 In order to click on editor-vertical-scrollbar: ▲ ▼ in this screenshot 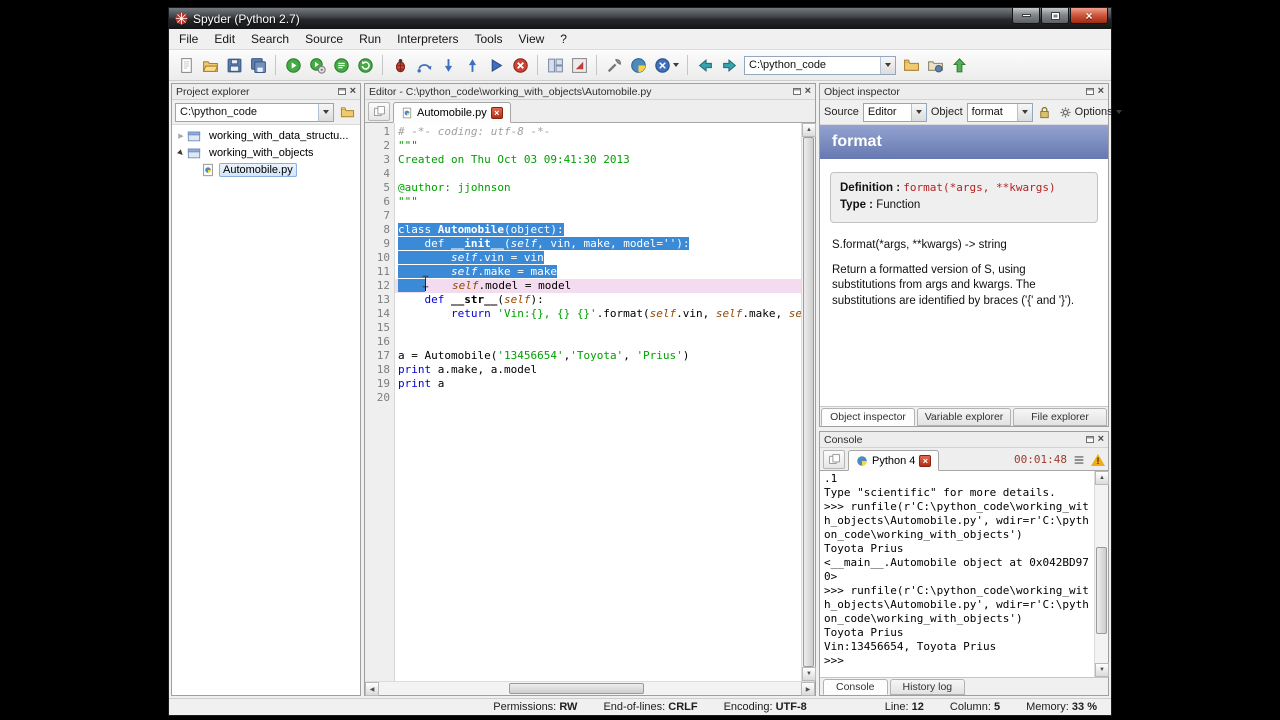, I will do `click(808, 402)`.